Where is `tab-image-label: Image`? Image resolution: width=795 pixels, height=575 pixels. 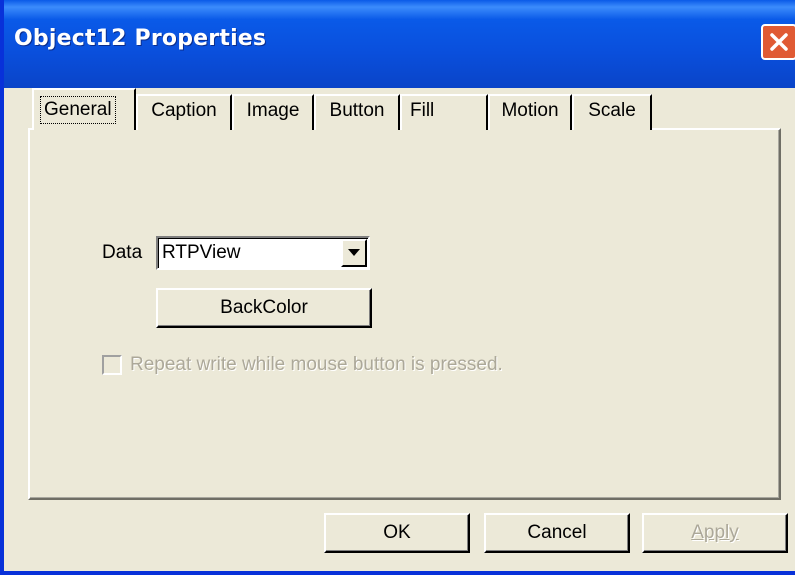 tab-image-label: Image is located at coordinates (273, 110).